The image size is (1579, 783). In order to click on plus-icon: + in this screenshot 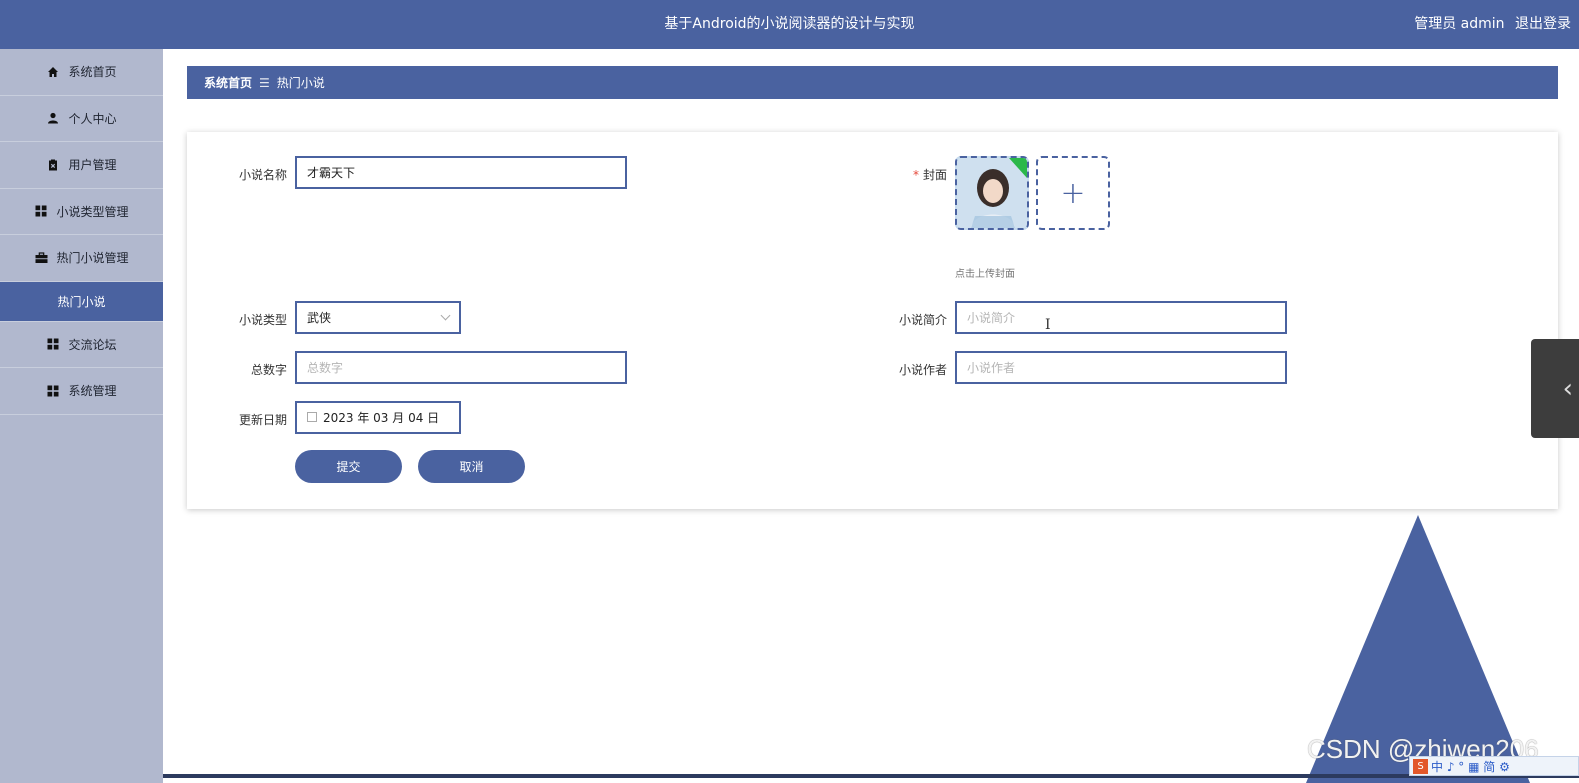, I will do `click(1073, 193)`.